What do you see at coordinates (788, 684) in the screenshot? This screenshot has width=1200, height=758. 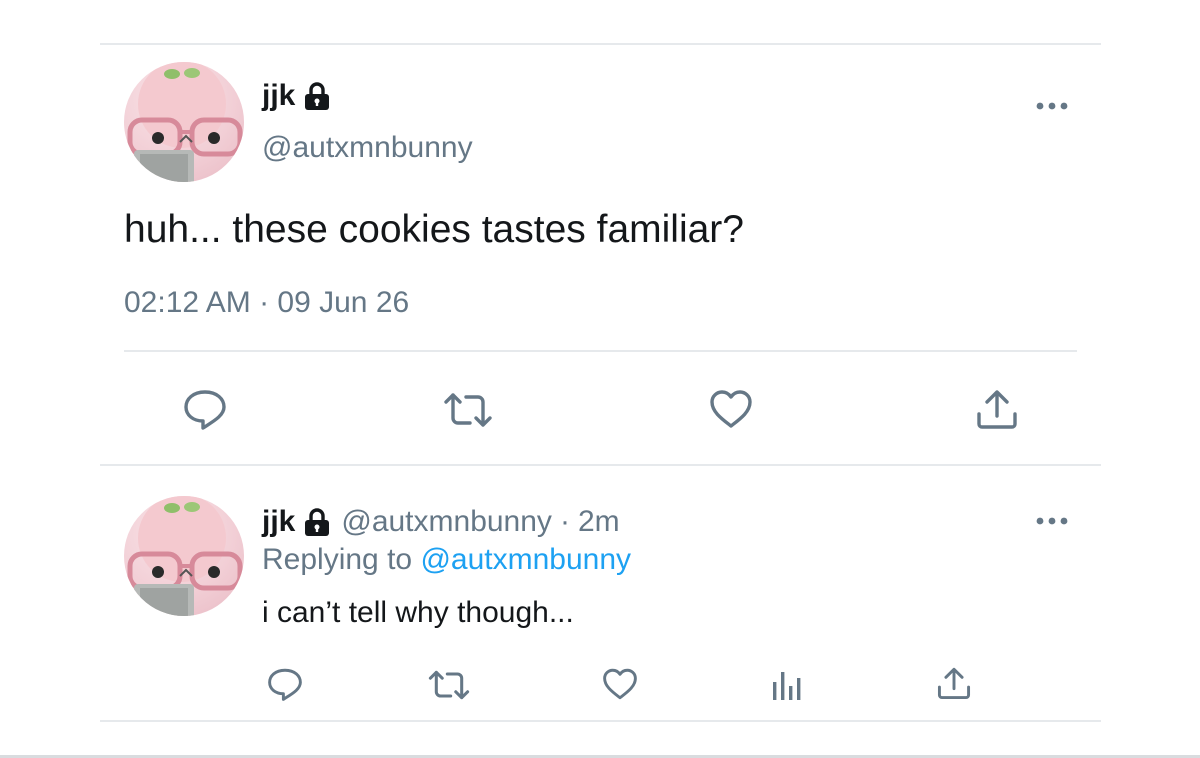 I see `analytics-icon` at bounding box center [788, 684].